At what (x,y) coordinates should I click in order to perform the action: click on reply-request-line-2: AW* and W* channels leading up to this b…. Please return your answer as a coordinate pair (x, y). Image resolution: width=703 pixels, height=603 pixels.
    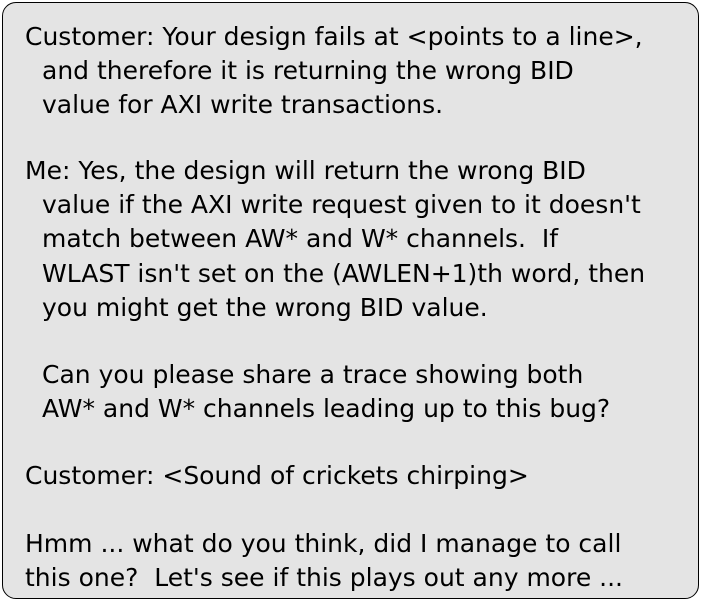
    Looking at the image, I should click on (326, 408).